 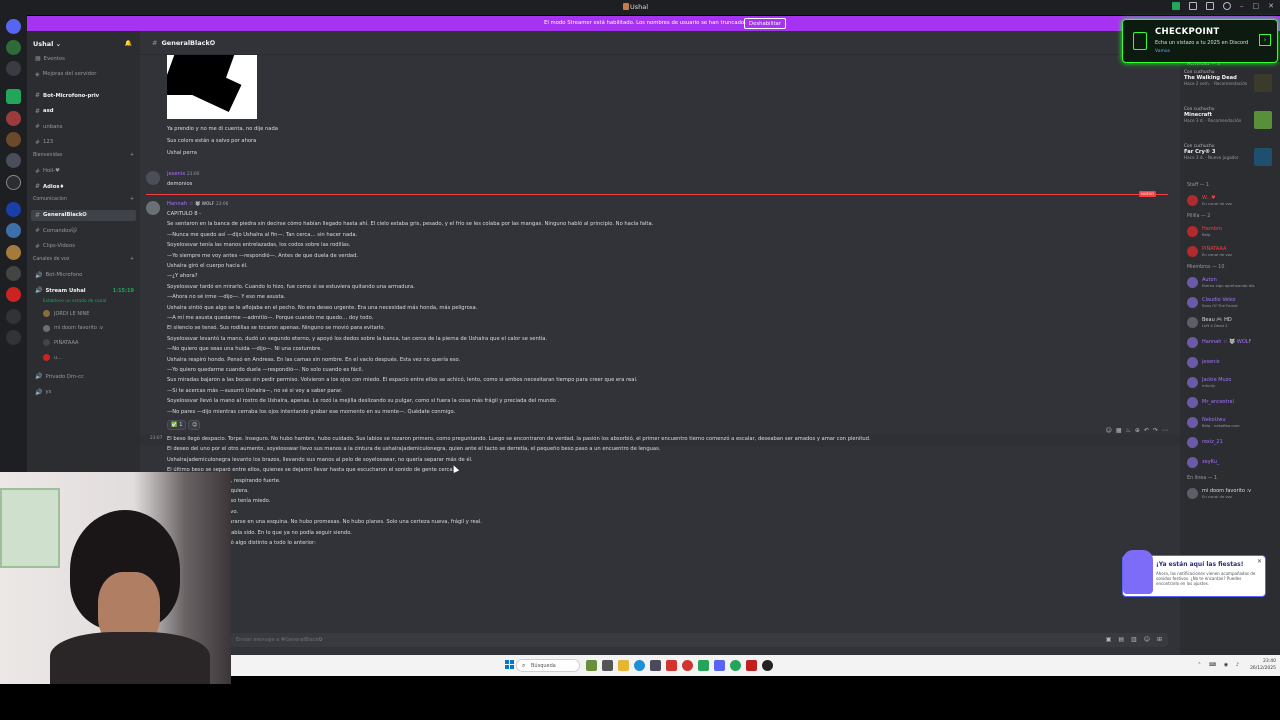 What do you see at coordinates (607, 665) in the screenshot?
I see `task-view-icon` at bounding box center [607, 665].